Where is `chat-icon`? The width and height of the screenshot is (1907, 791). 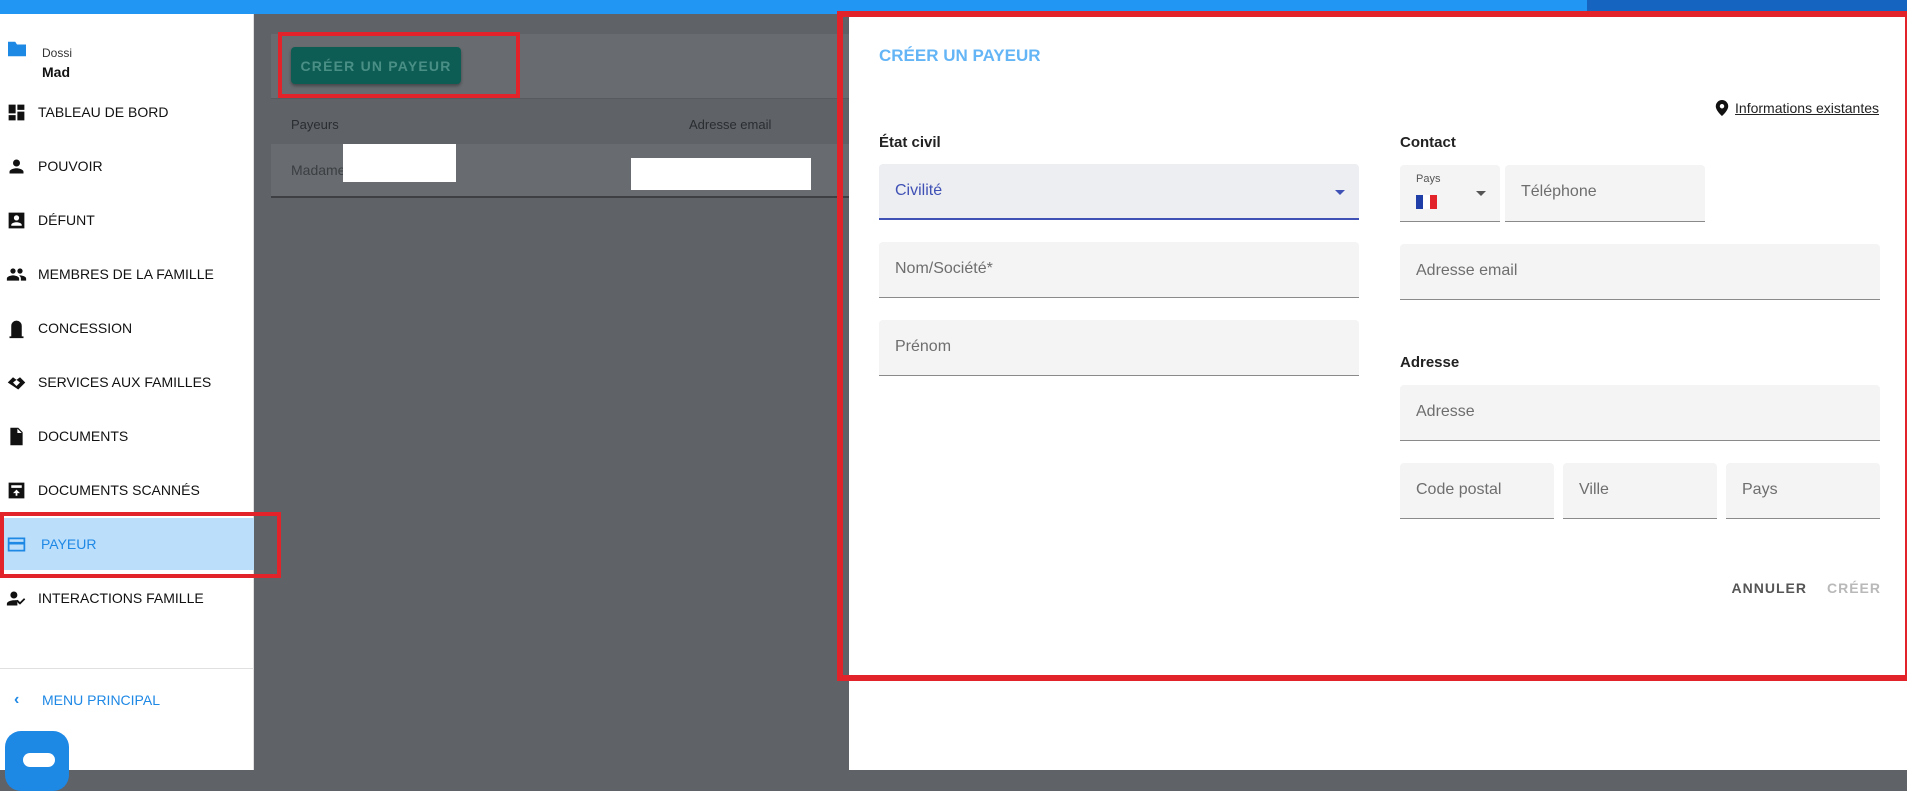 chat-icon is located at coordinates (39, 760).